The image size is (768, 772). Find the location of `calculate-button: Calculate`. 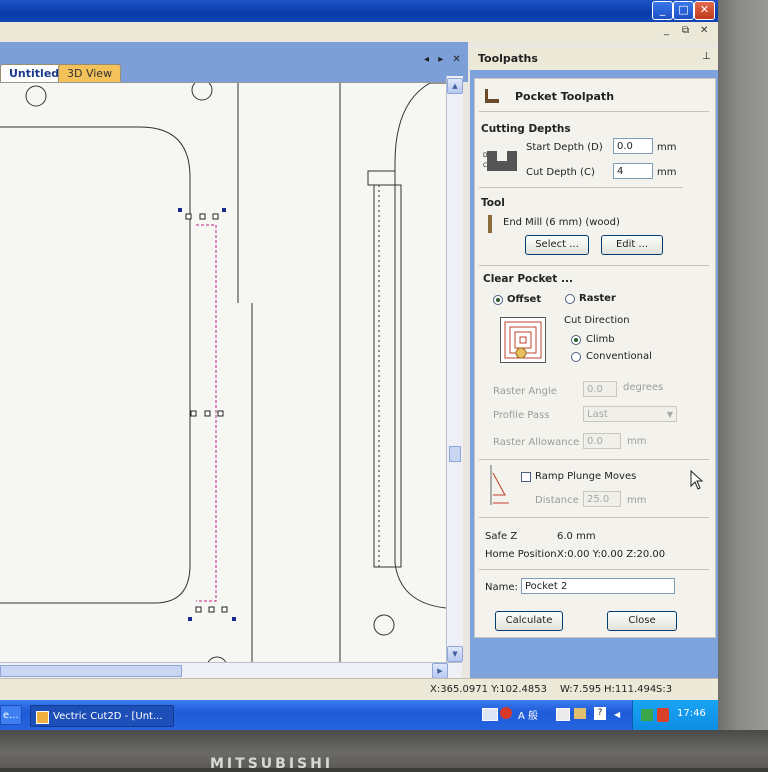

calculate-button: Calculate is located at coordinates (529, 621).